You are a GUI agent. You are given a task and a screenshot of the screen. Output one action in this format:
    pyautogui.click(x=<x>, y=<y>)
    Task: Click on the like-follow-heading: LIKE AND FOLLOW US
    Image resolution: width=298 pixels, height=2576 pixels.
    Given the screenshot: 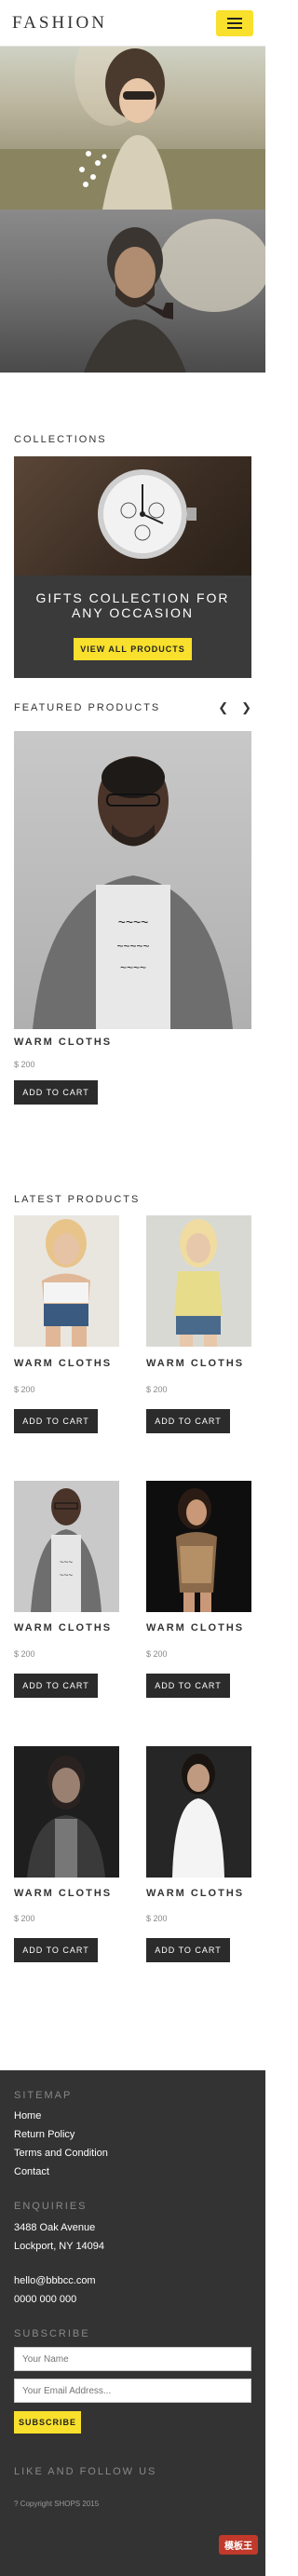 What is the action you would take?
    pyautogui.click(x=85, y=2471)
    